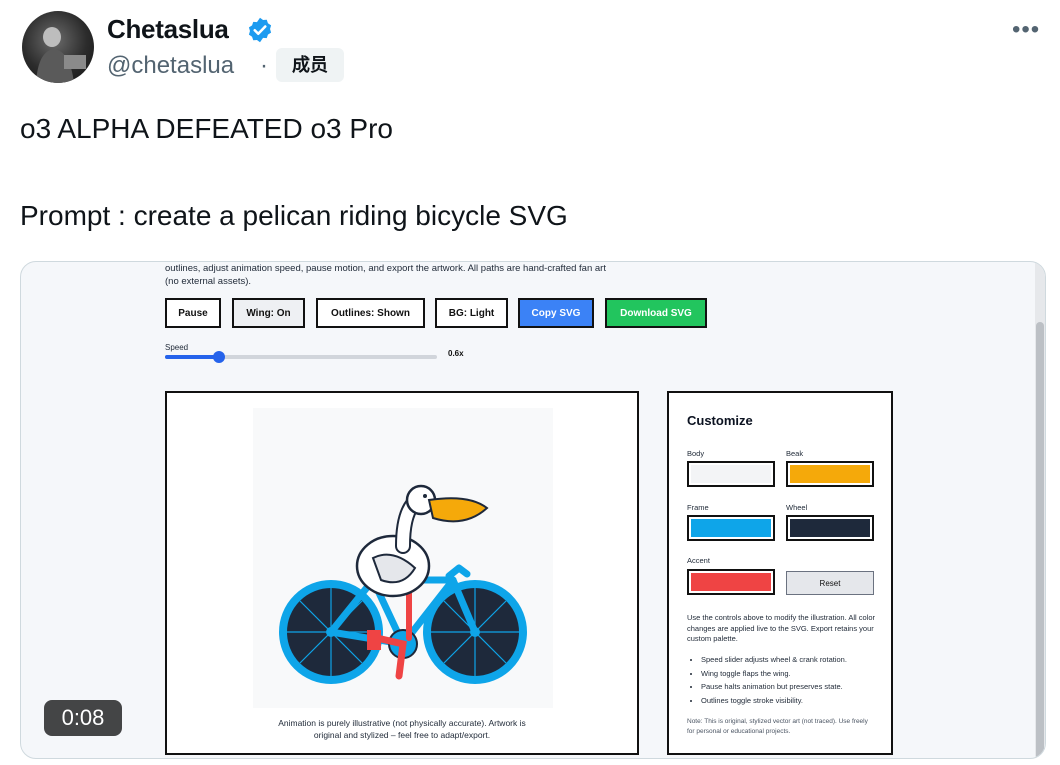 The width and height of the screenshot is (1060, 765). I want to click on verified-badge-icon, so click(260, 30).